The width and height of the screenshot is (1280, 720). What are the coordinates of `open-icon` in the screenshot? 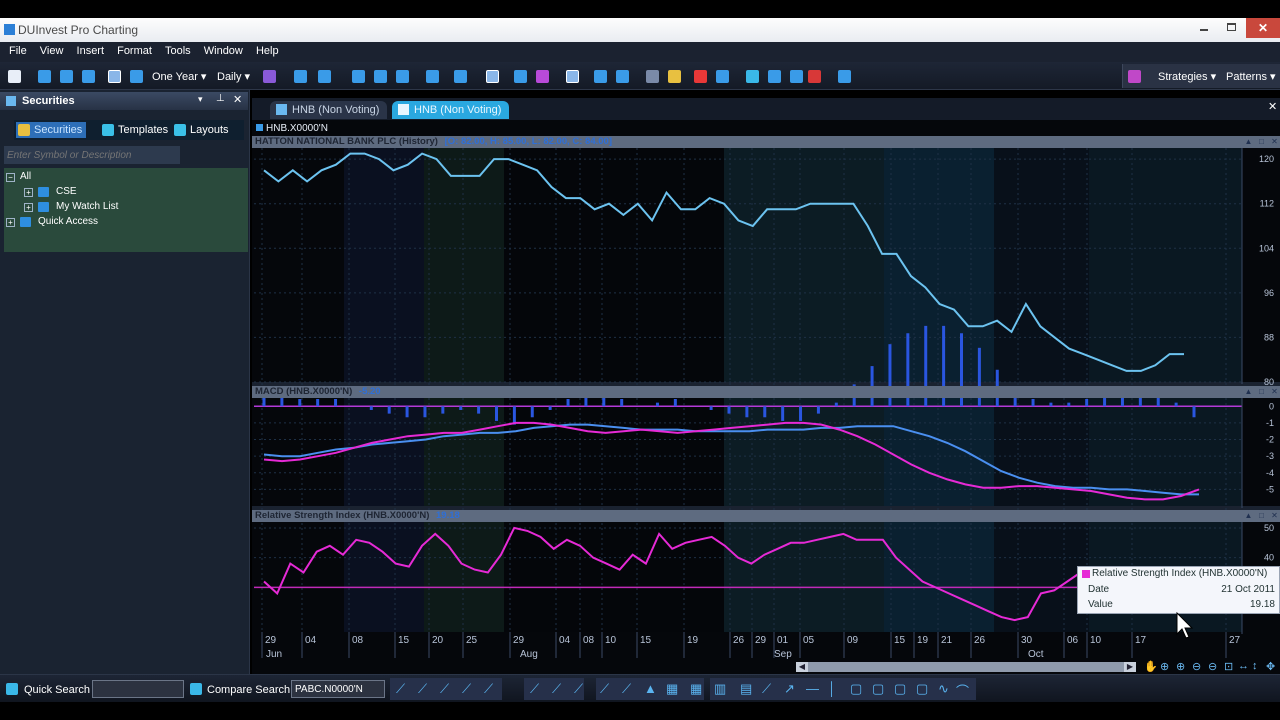 It's located at (44, 76).